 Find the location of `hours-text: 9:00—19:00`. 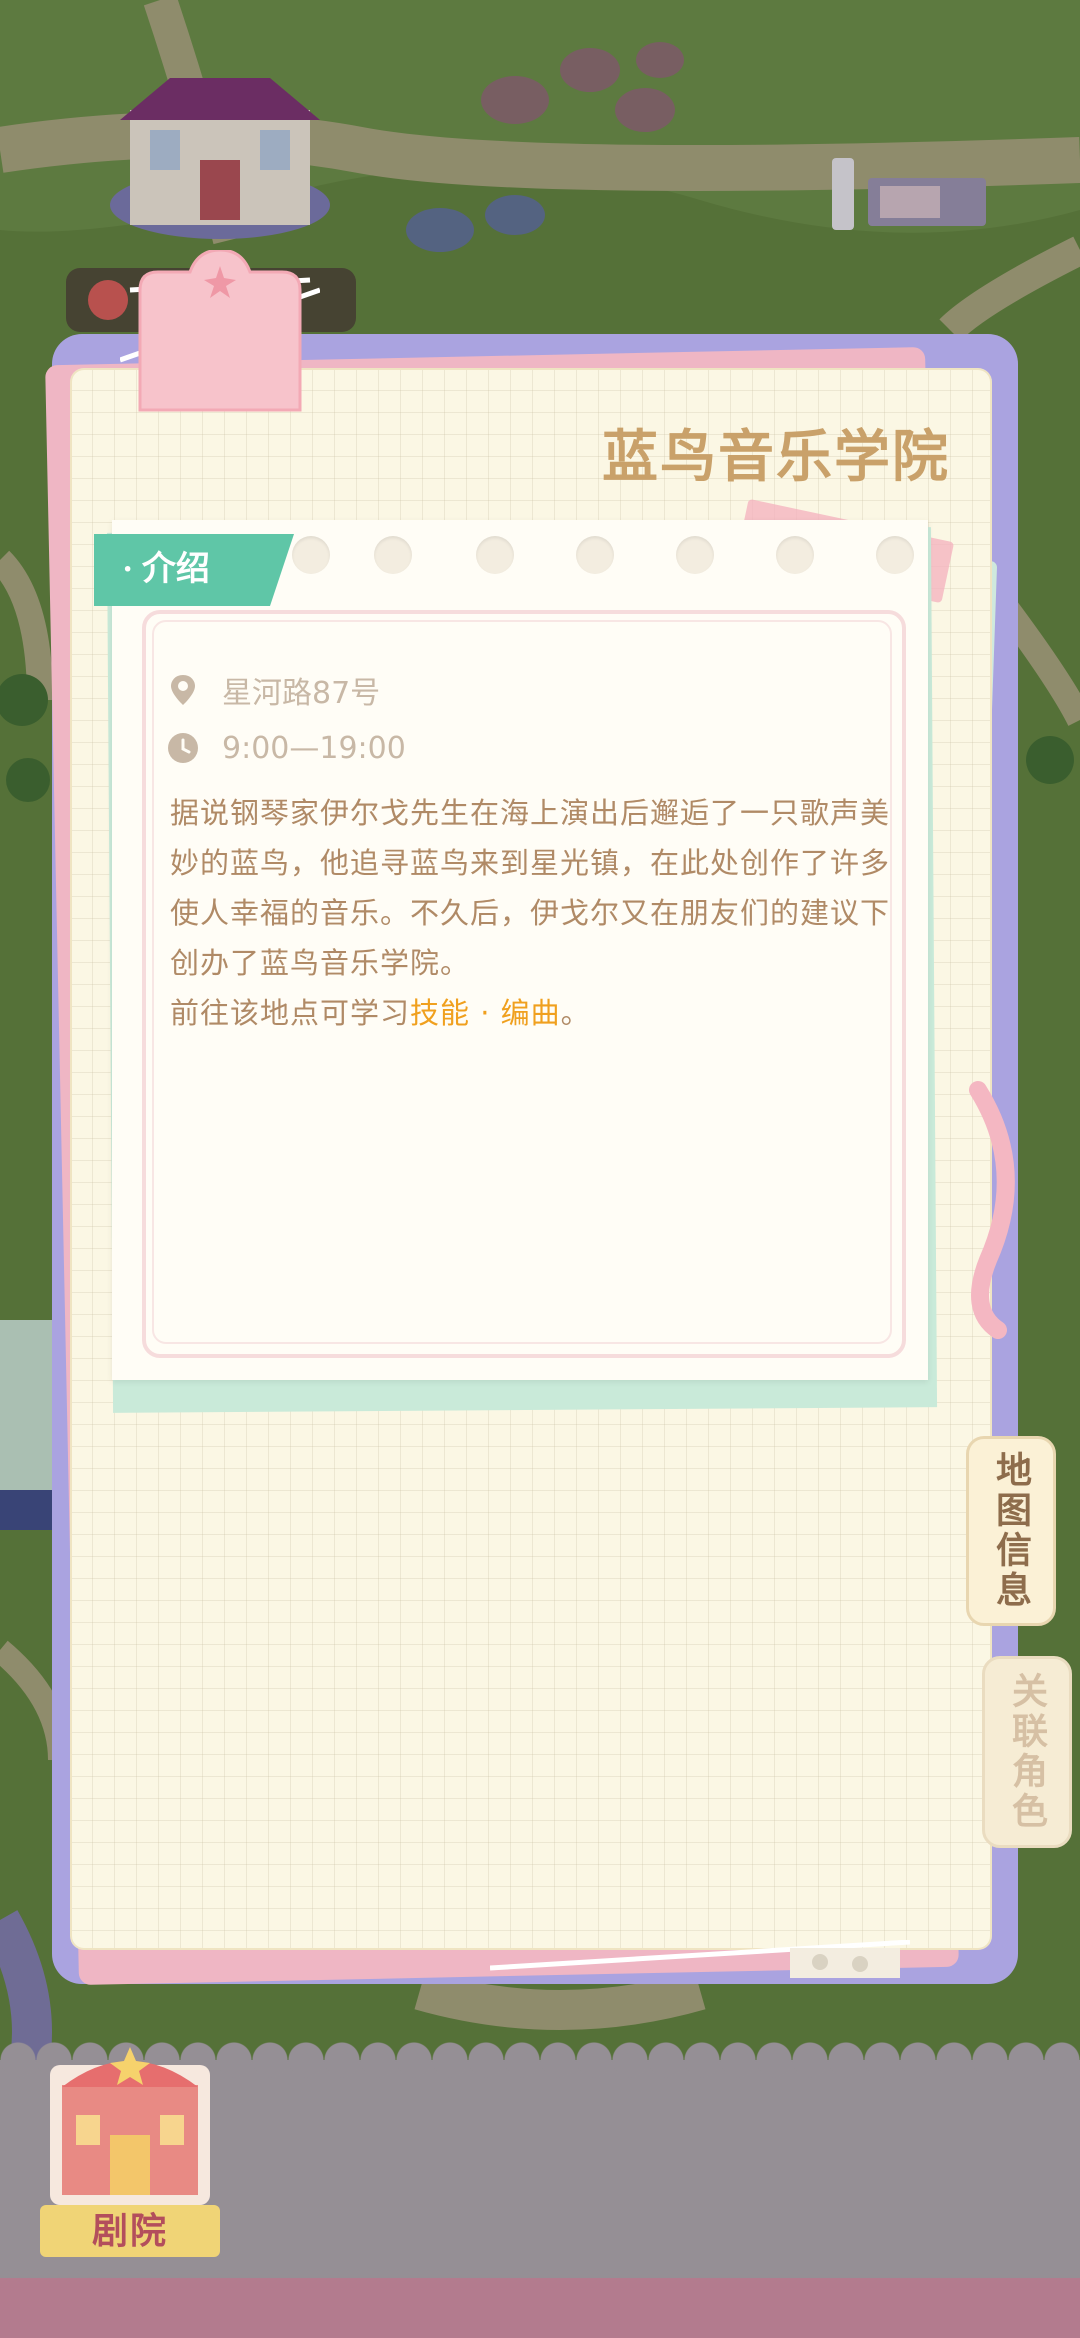

hours-text: 9:00—19:00 is located at coordinates (314, 748).